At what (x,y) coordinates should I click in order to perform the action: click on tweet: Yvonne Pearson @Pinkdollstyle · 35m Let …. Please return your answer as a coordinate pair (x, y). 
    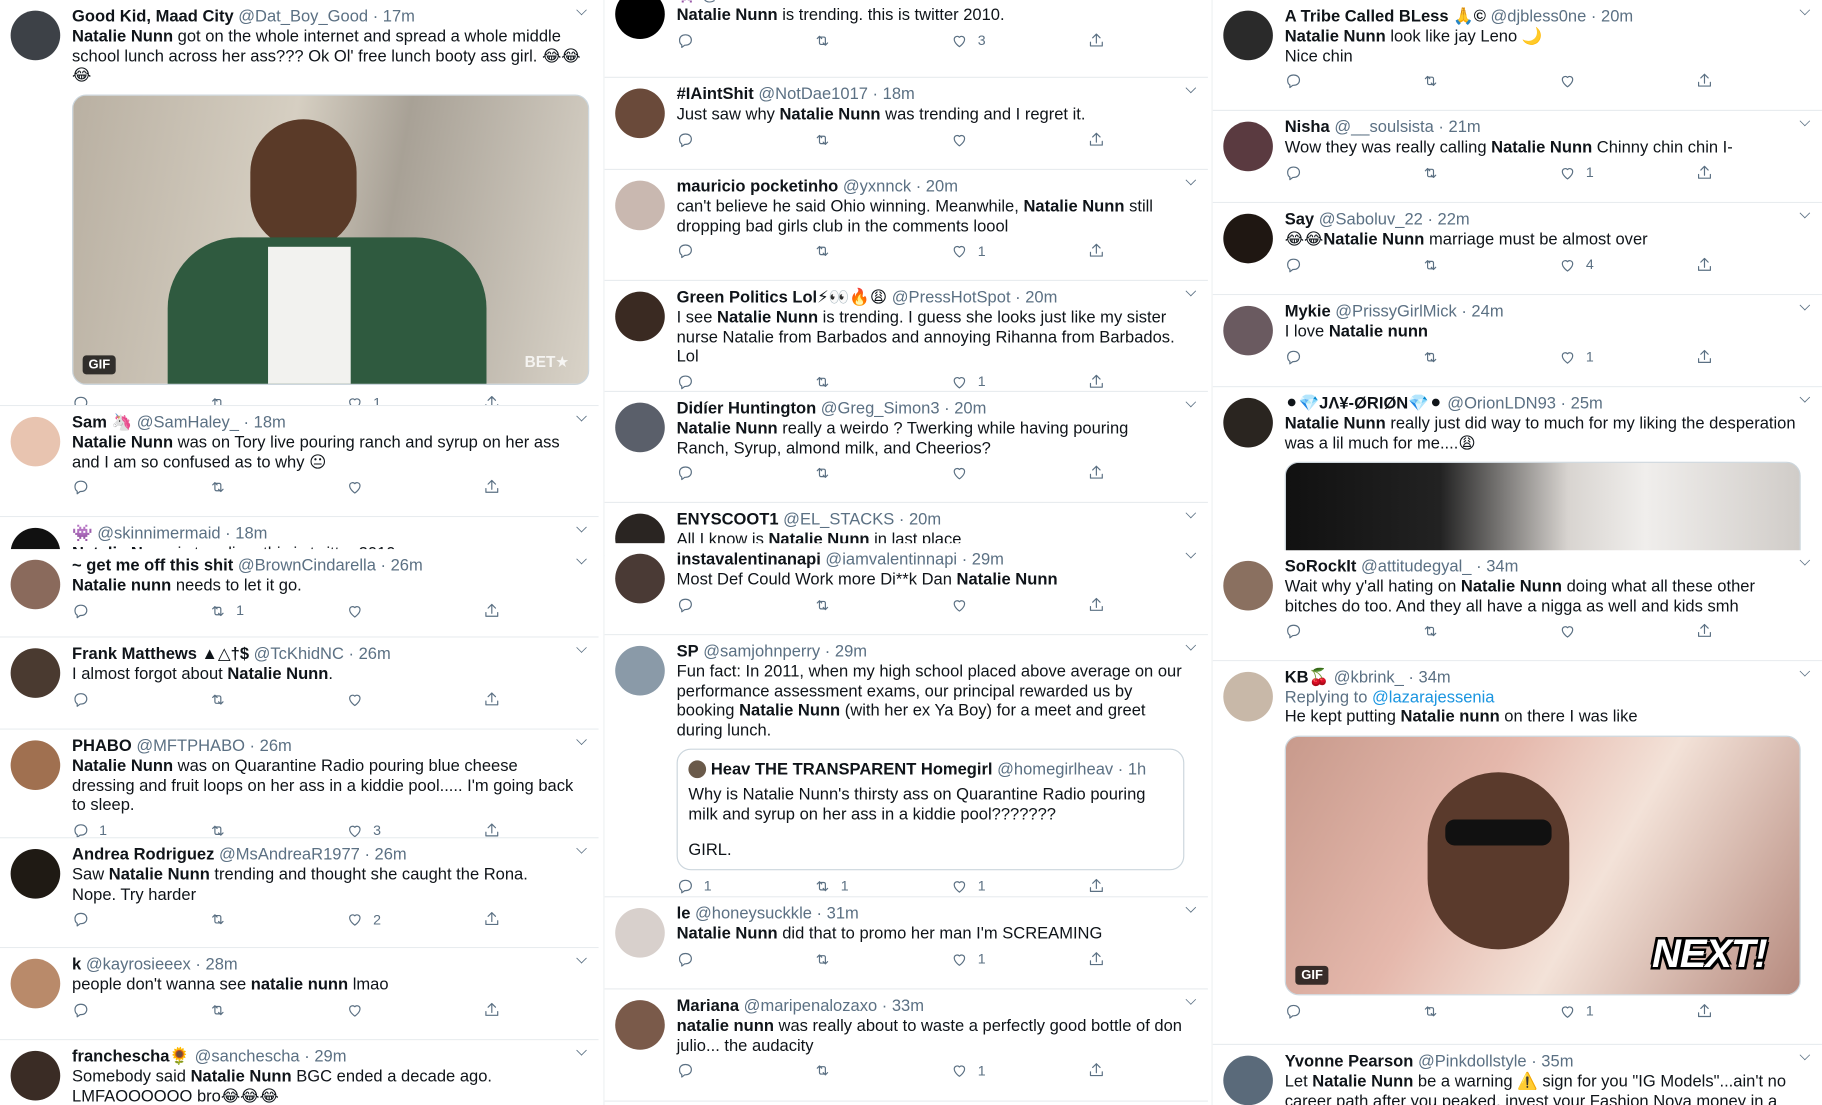
    Looking at the image, I should click on (1517, 1075).